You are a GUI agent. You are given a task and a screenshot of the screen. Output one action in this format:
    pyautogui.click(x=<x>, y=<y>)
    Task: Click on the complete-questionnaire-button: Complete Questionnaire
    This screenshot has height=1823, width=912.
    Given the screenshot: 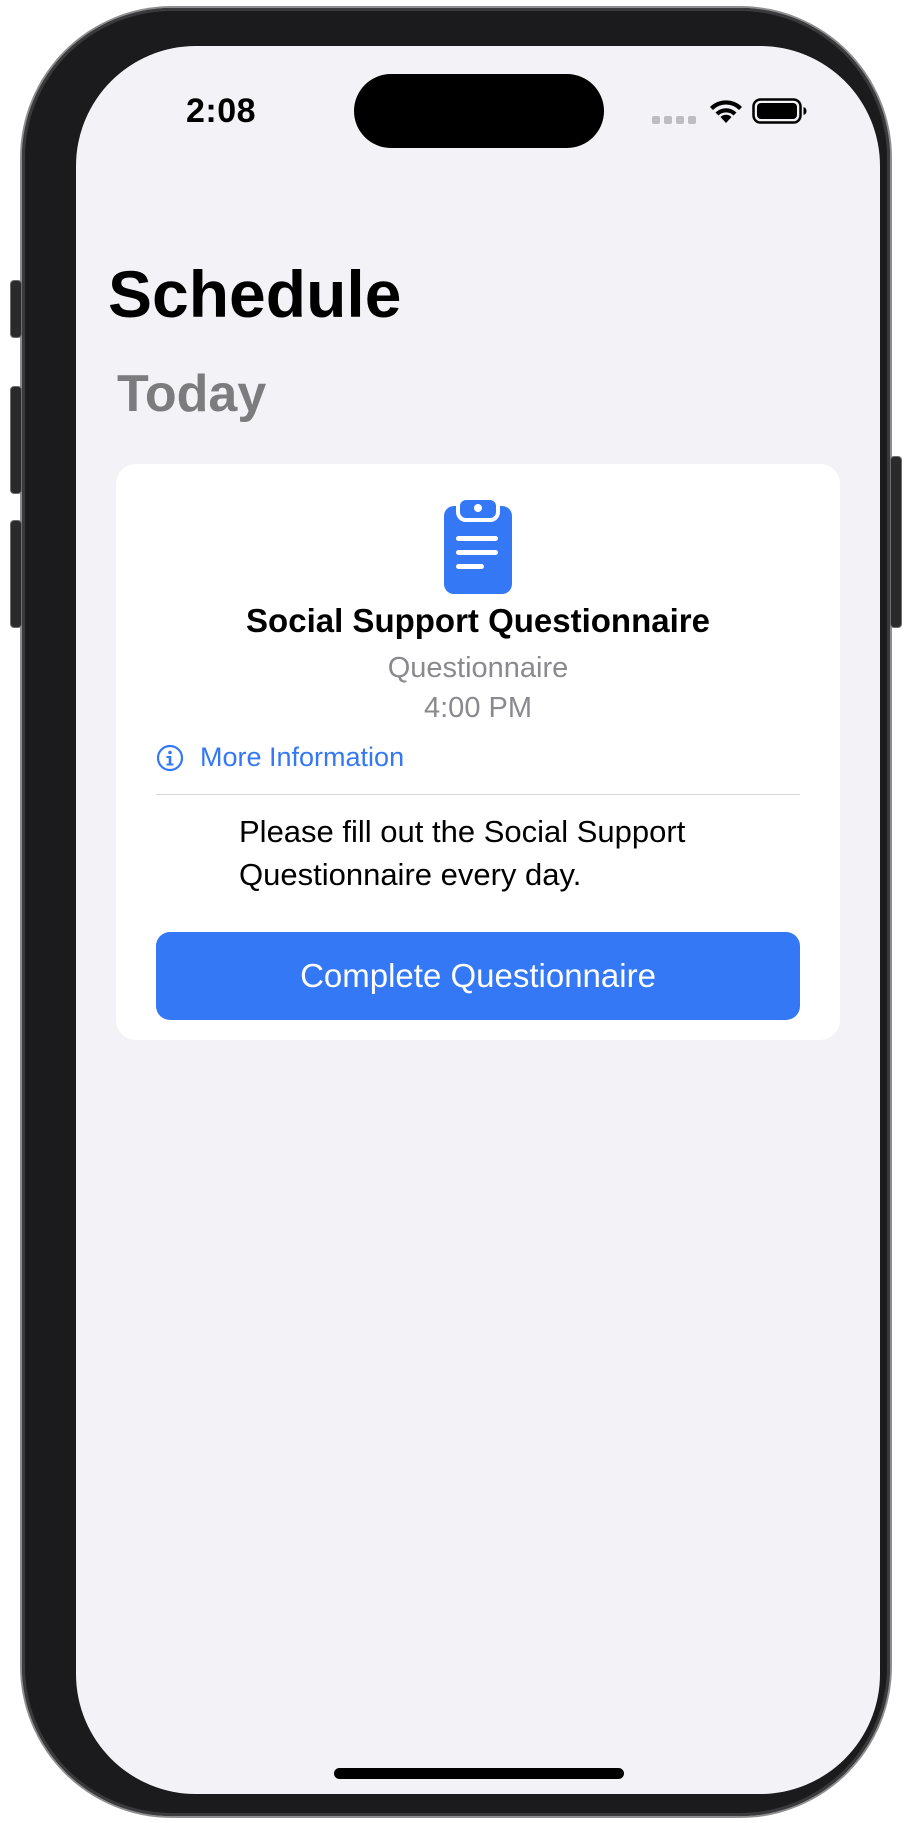 What is the action you would take?
    pyautogui.click(x=478, y=976)
    